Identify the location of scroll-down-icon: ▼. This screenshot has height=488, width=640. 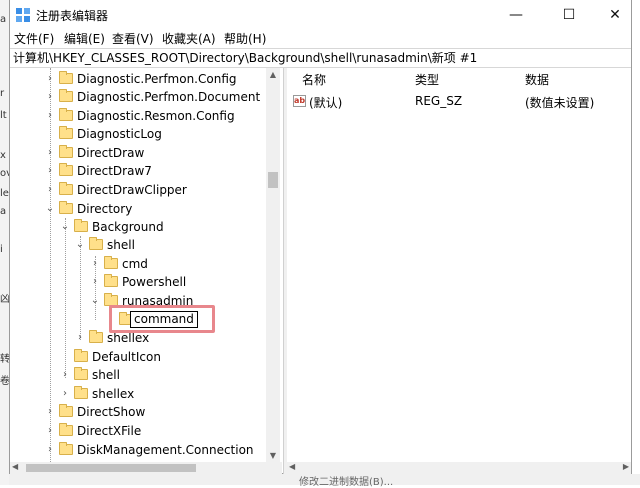
(273, 455).